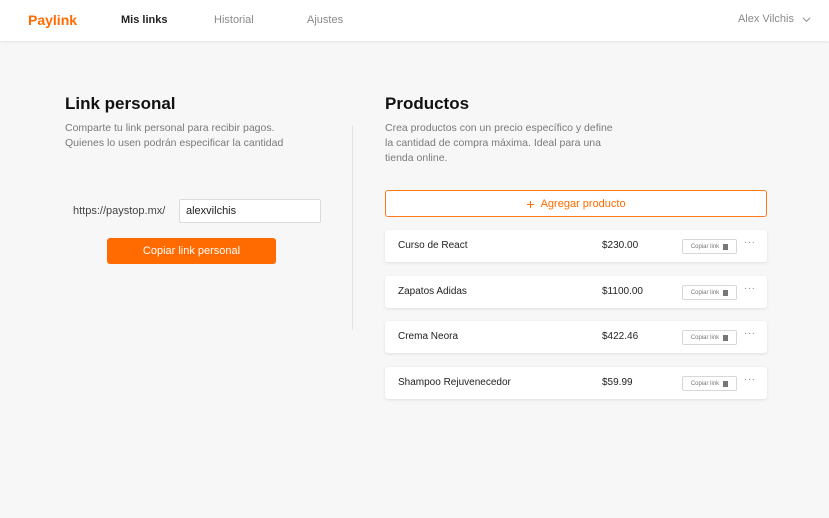 The width and height of the screenshot is (829, 518). Describe the element at coordinates (530, 203) in the screenshot. I see `plus-icon: +` at that location.